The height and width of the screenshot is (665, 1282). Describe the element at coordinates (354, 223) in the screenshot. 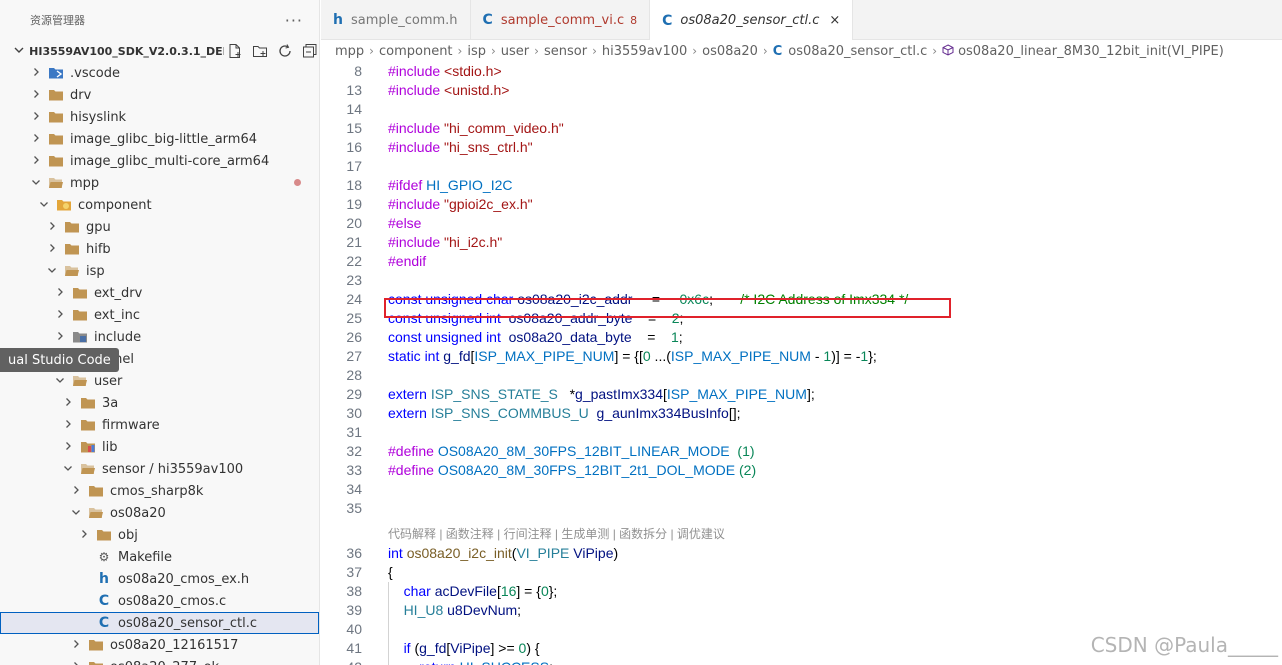

I see `line-number: 20` at that location.